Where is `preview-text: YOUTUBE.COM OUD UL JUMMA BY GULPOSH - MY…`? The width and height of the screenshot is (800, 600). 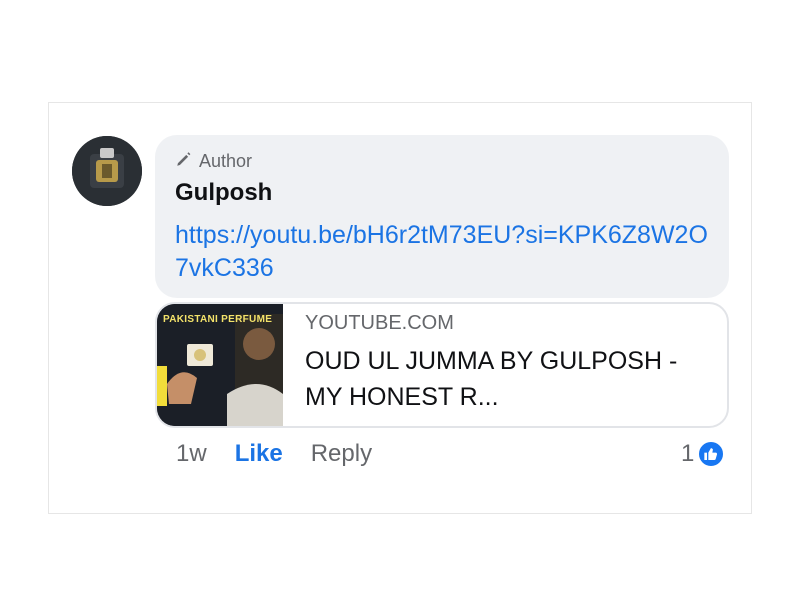 preview-text: YOUTUBE.COM OUD UL JUMMA BY GULPOSH - MY… is located at coordinates (507, 363).